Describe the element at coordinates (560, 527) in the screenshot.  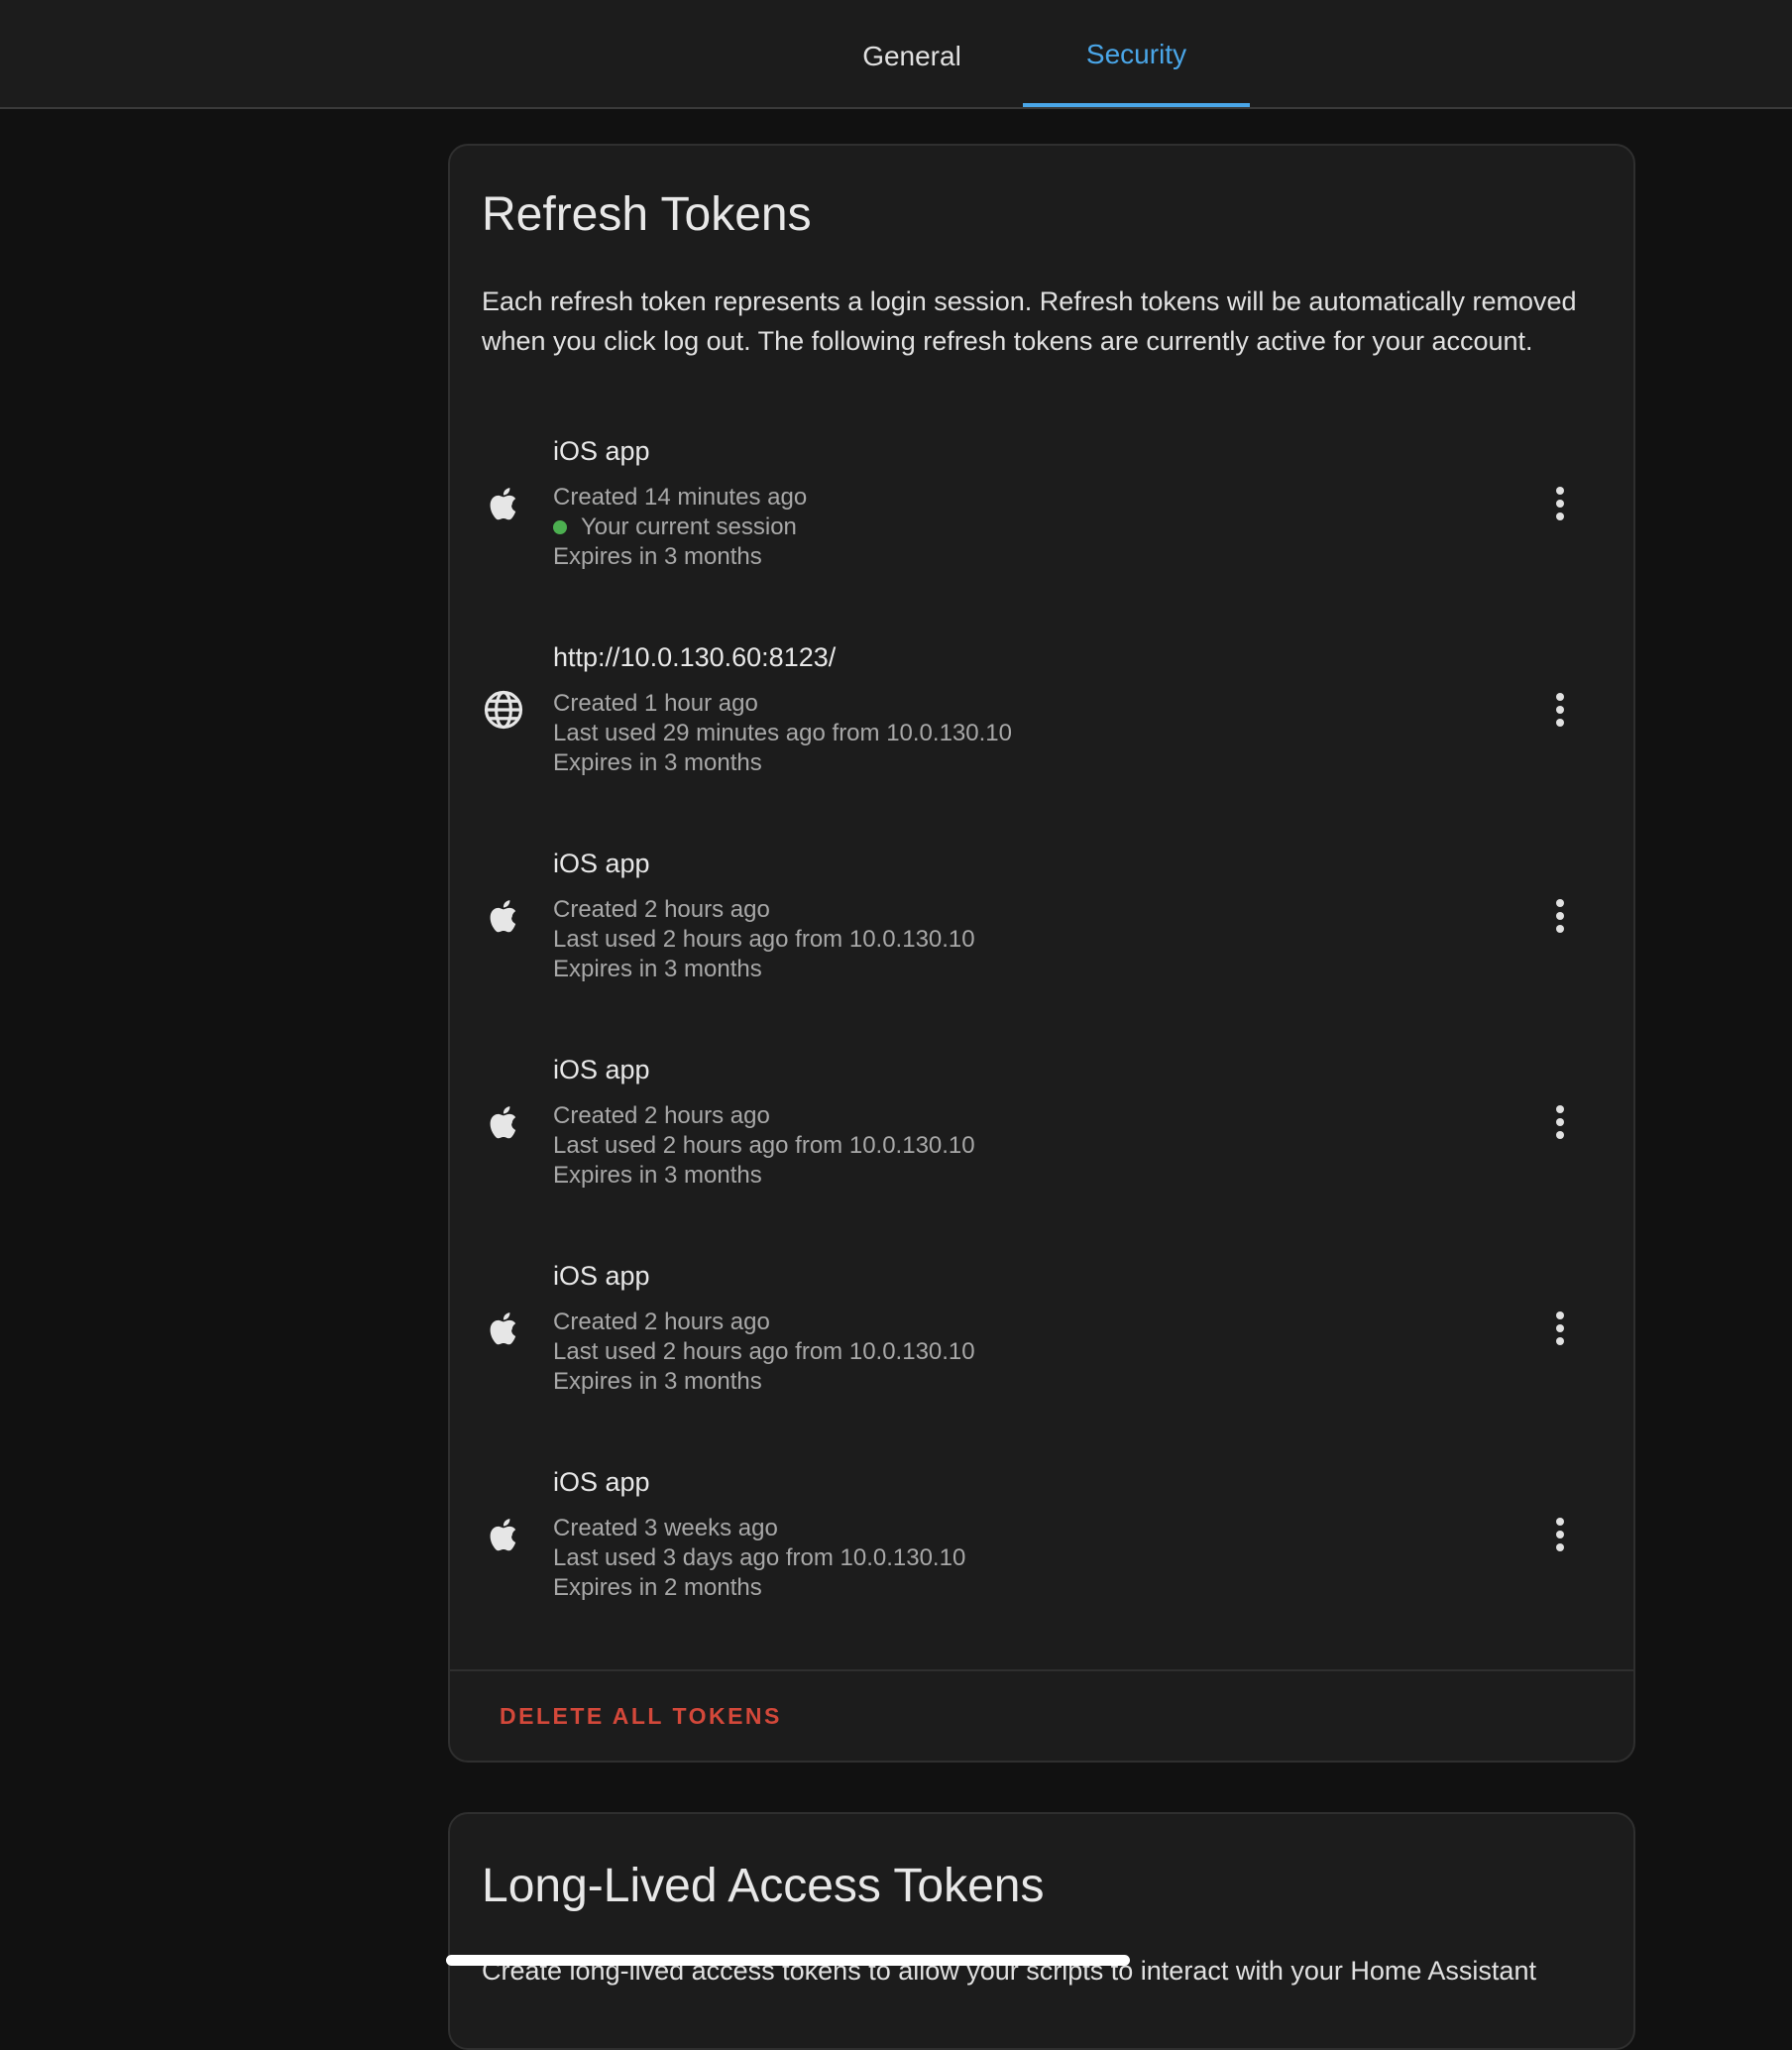
I see `session-status-dot` at that location.